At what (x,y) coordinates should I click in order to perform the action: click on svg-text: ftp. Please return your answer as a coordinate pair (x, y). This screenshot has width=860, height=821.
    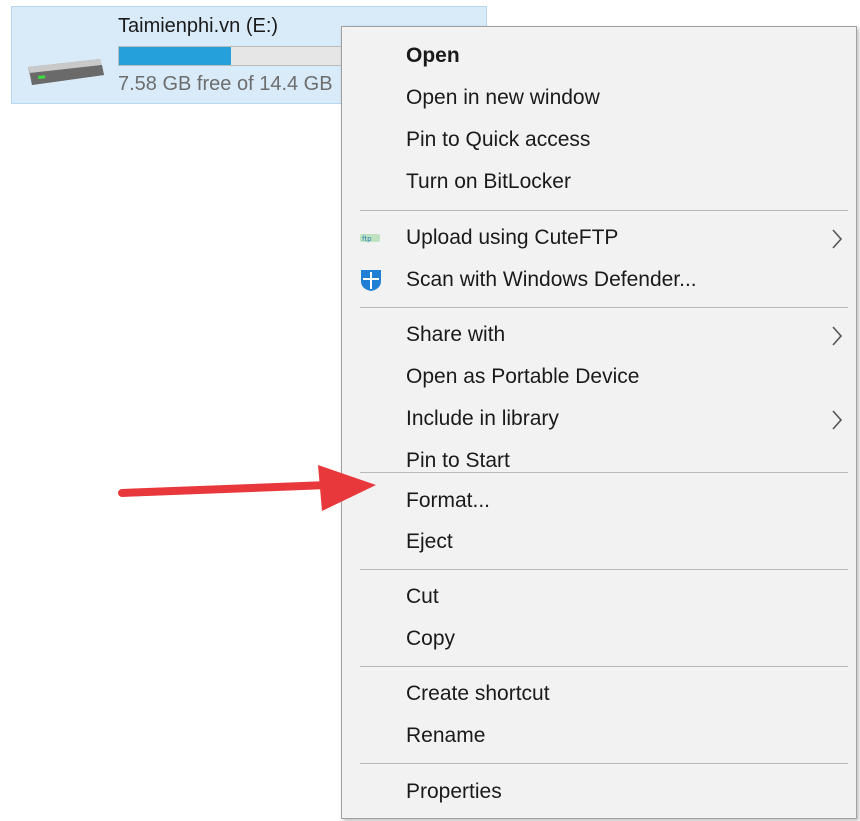
    Looking at the image, I should click on (367, 239).